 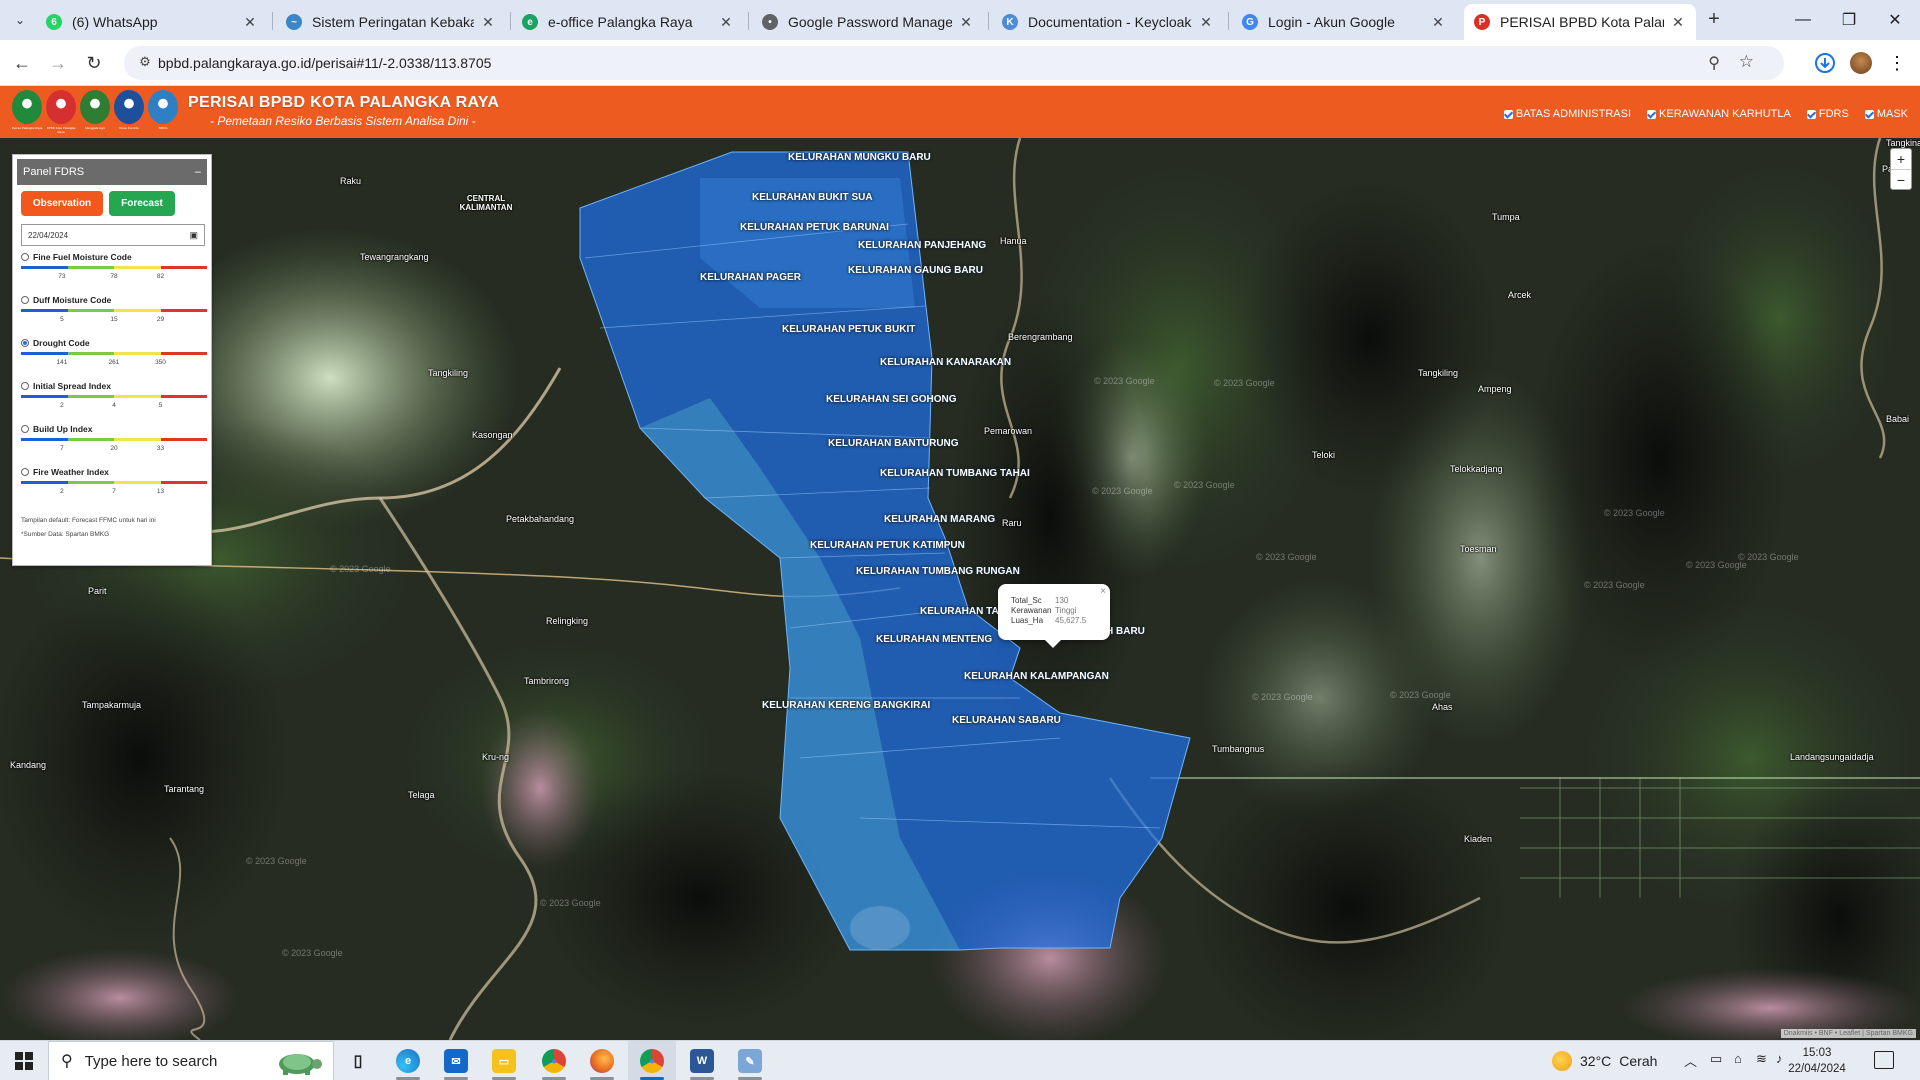 What do you see at coordinates (114, 399) in the screenshot?
I see `fdrs-index: Initial Spread Index 2 4 5` at bounding box center [114, 399].